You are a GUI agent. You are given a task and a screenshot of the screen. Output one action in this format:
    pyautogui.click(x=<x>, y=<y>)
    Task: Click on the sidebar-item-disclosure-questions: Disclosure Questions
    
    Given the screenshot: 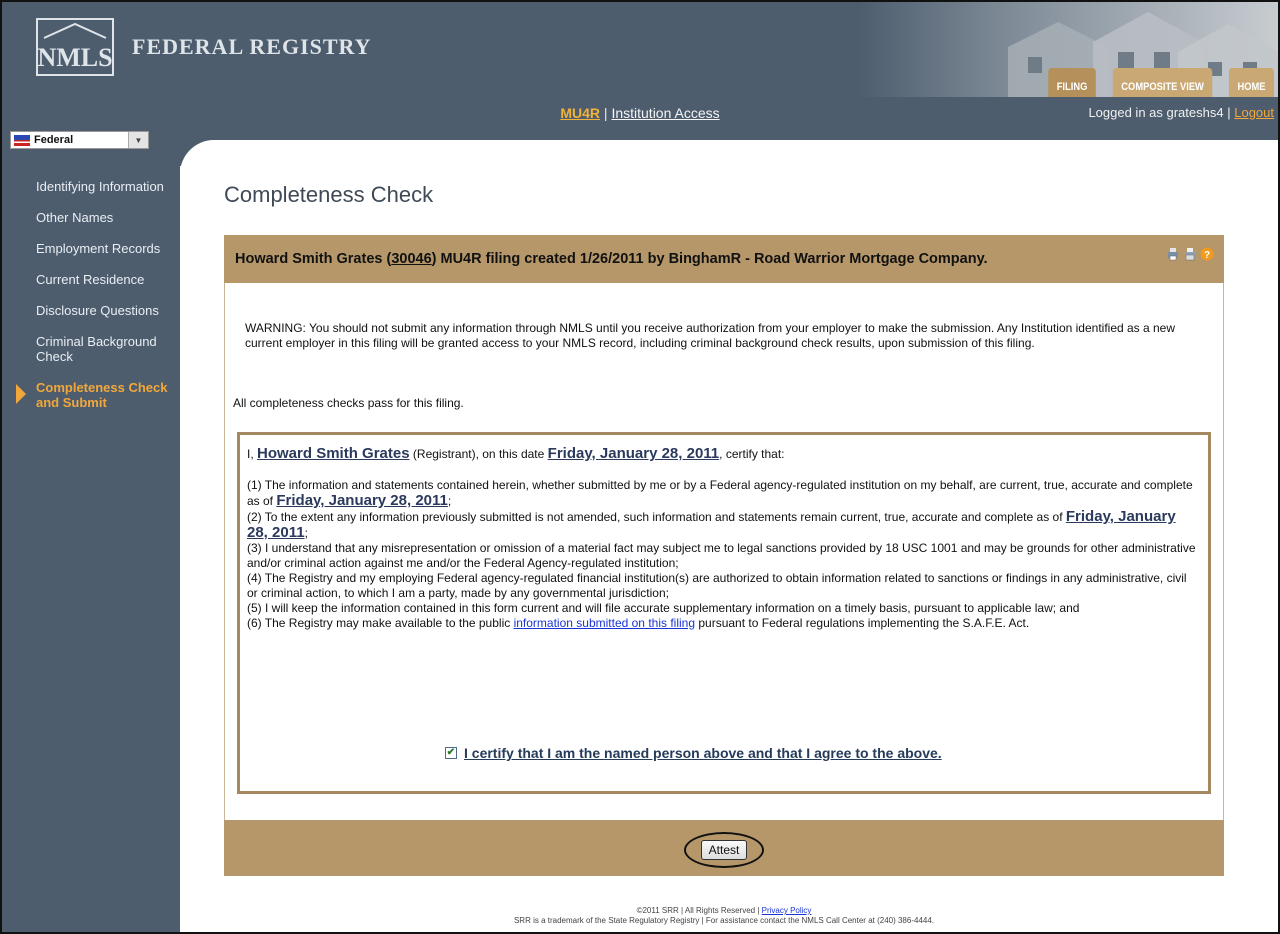 What is the action you would take?
    pyautogui.click(x=91, y=310)
    